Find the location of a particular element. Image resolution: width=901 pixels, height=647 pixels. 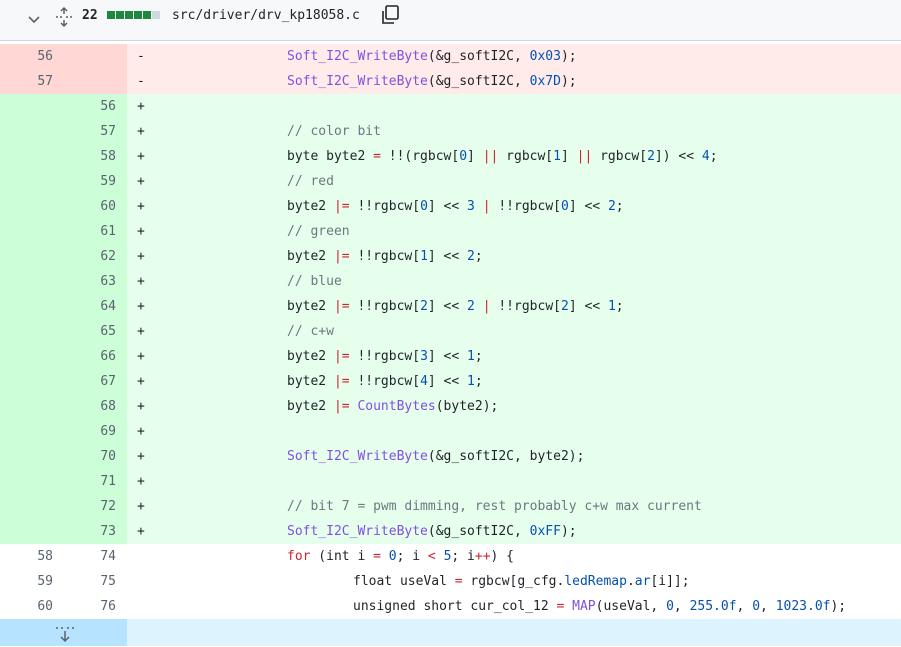

code-token: // c+w is located at coordinates (310, 331).